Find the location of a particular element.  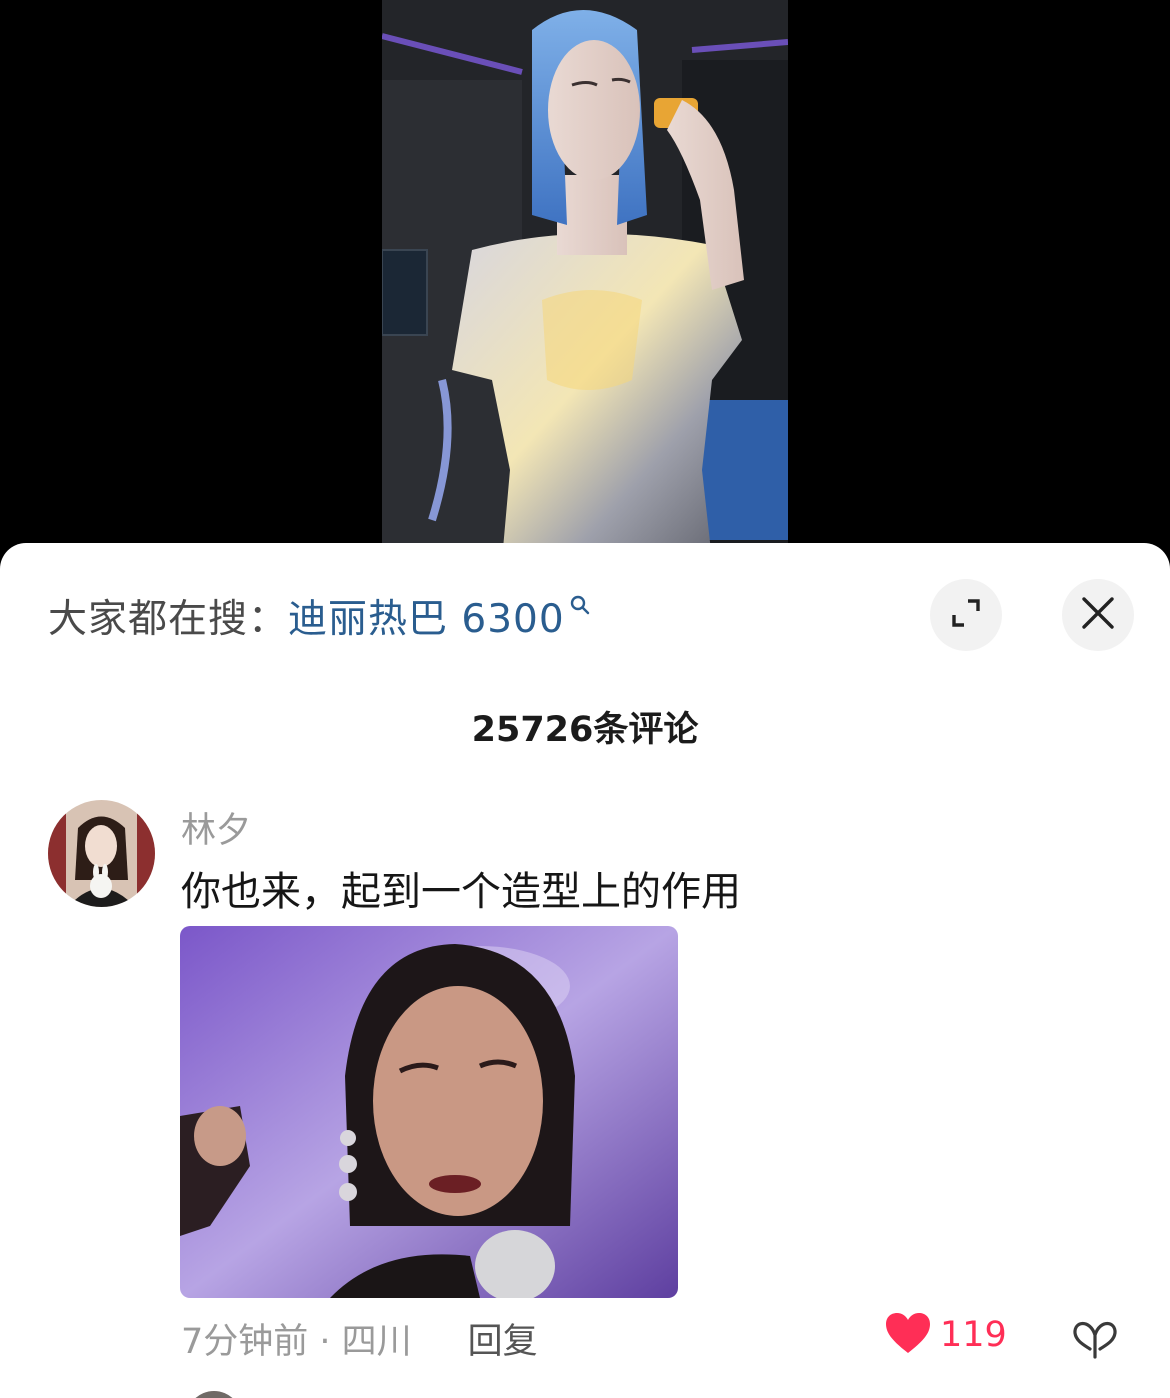

trending-search-term: 迪丽热巴 6300 is located at coordinates (426, 616).